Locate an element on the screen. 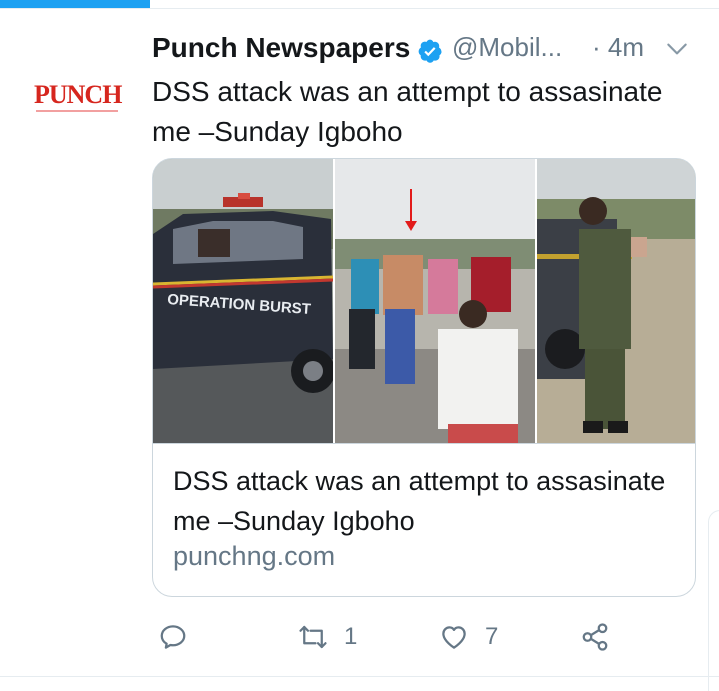  next-item-edge is located at coordinates (713, 600).